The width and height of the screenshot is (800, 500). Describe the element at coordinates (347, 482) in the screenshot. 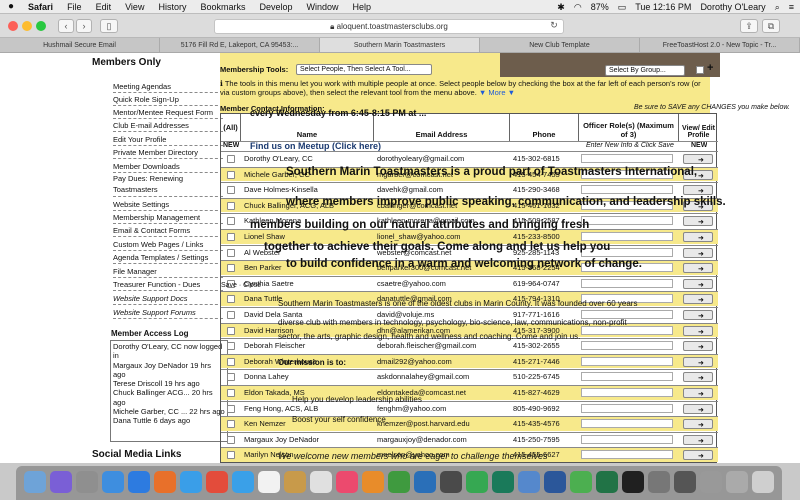

I see `itunes-icon` at that location.